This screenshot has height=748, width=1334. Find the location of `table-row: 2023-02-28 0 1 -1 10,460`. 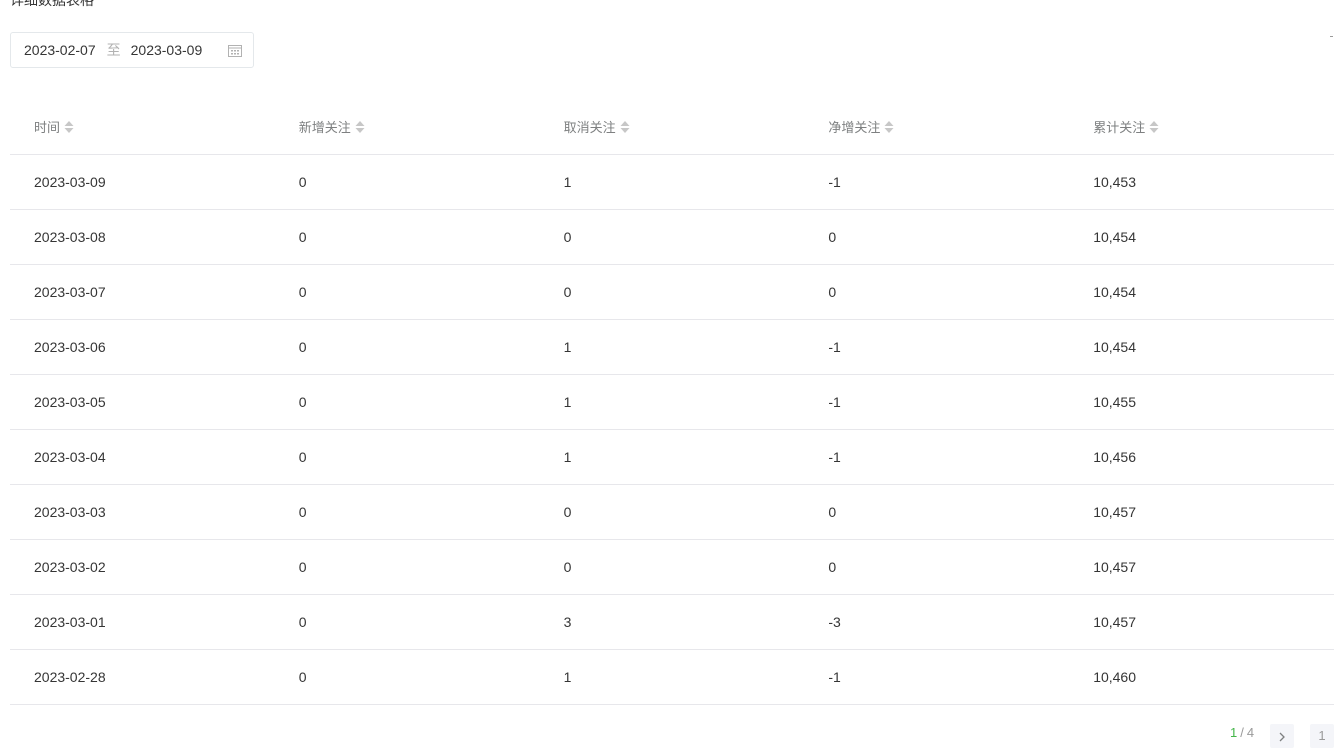

table-row: 2023-02-28 0 1 -1 10,460 is located at coordinates (672, 677).